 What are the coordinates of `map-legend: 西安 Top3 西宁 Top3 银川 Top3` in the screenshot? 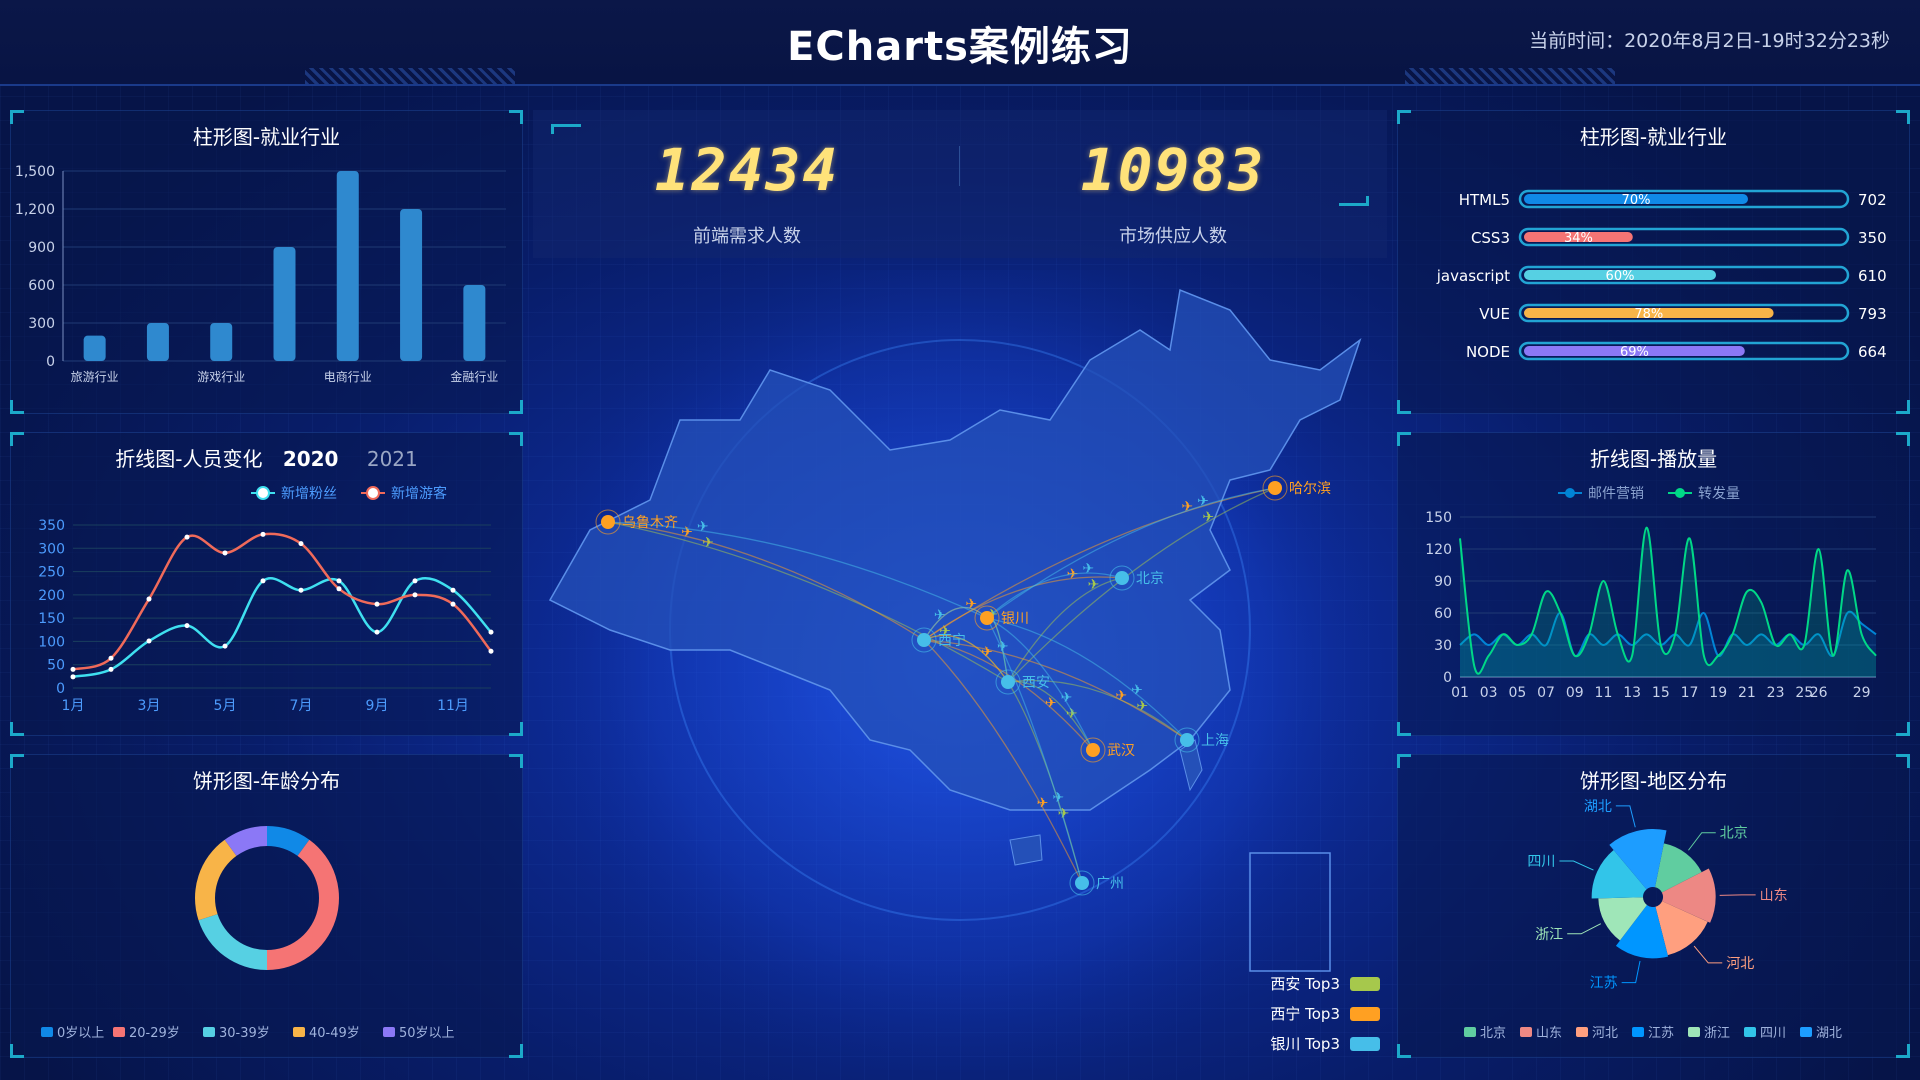 It's located at (1325, 1014).